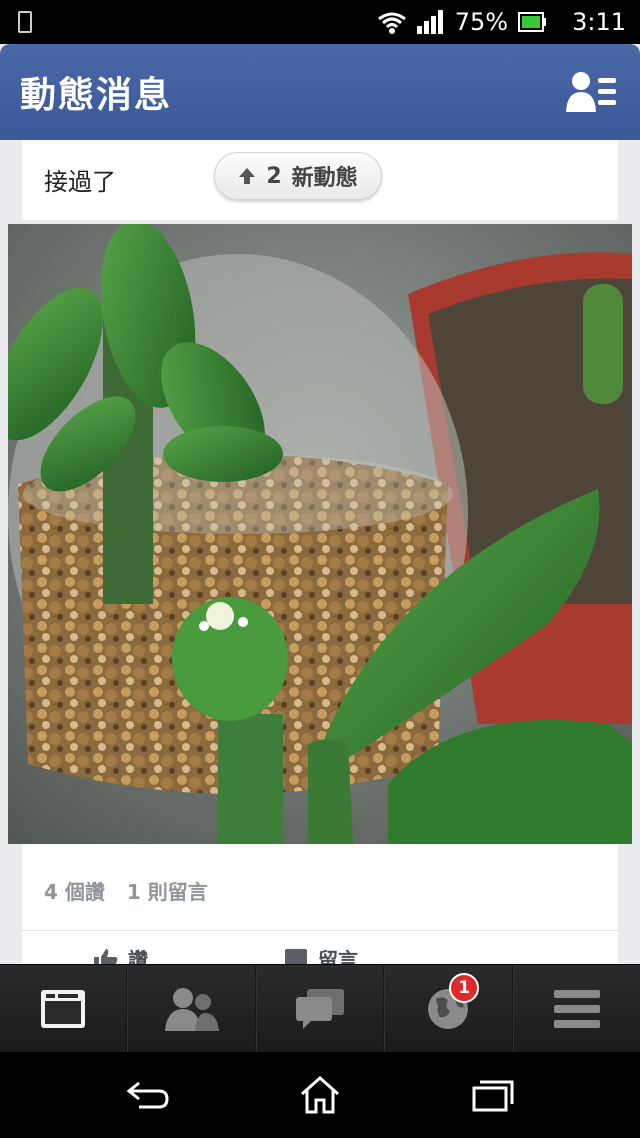  What do you see at coordinates (599, 22) in the screenshot?
I see `clock: 3:11` at bounding box center [599, 22].